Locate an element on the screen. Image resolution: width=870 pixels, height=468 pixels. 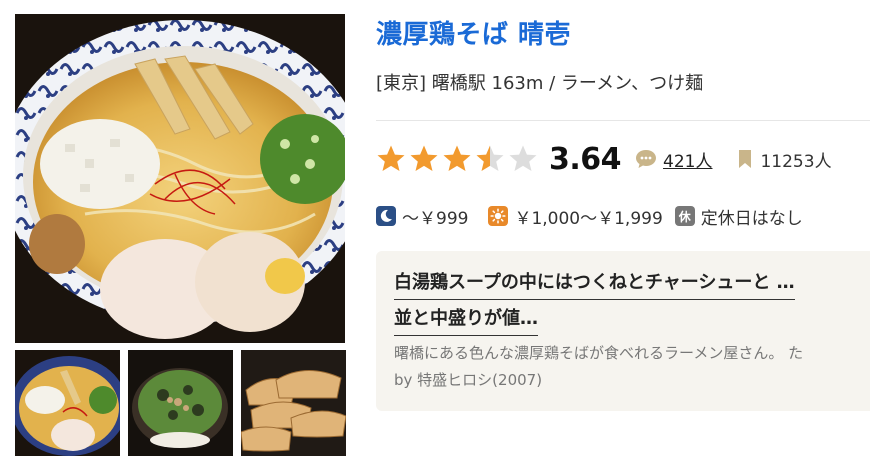
photo-thumb-gyoza is located at coordinates (293, 403).